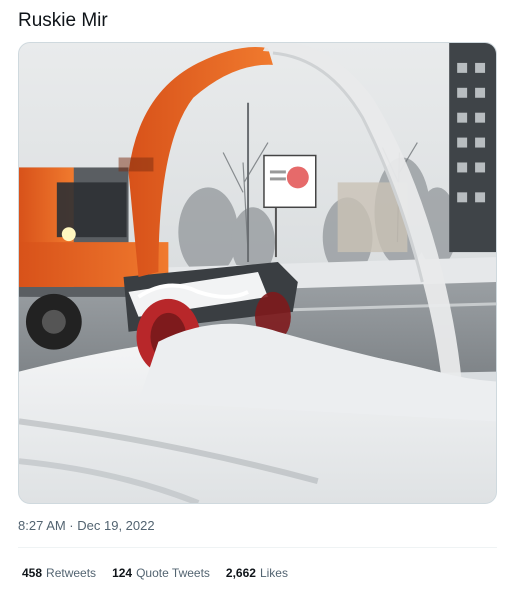  Describe the element at coordinates (32, 573) in the screenshot. I see `retweets-count: 458` at that location.